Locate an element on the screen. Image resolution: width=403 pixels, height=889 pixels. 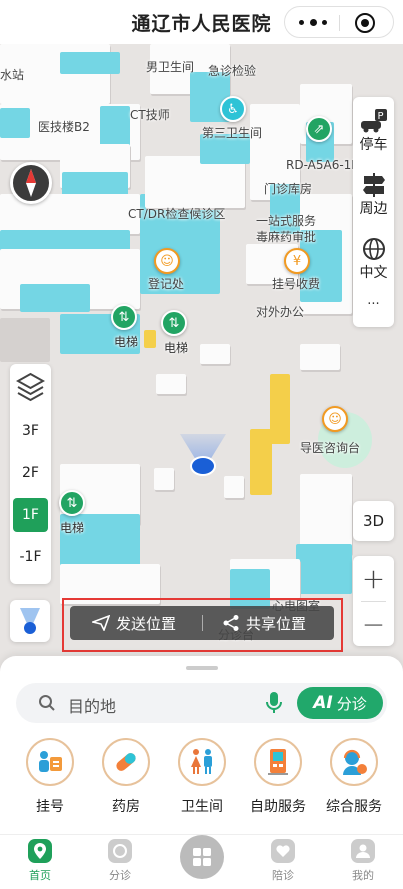
tab-home: 首页 is located at coordinates (40, 861).